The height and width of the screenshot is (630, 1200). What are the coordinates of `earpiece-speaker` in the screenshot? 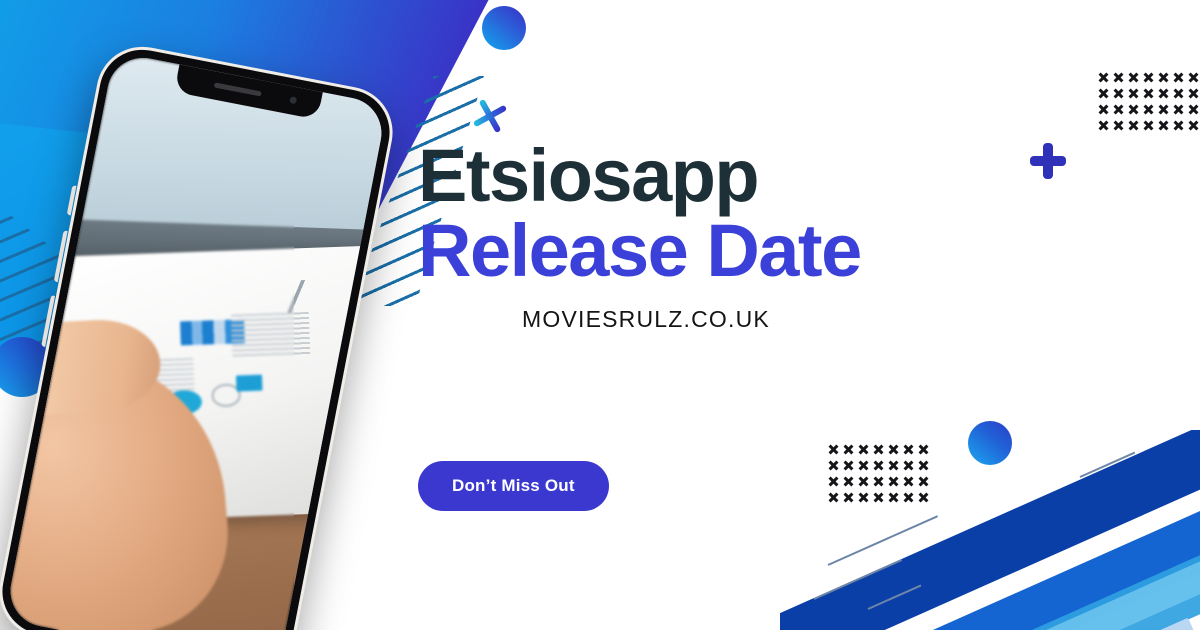 It's located at (237, 89).